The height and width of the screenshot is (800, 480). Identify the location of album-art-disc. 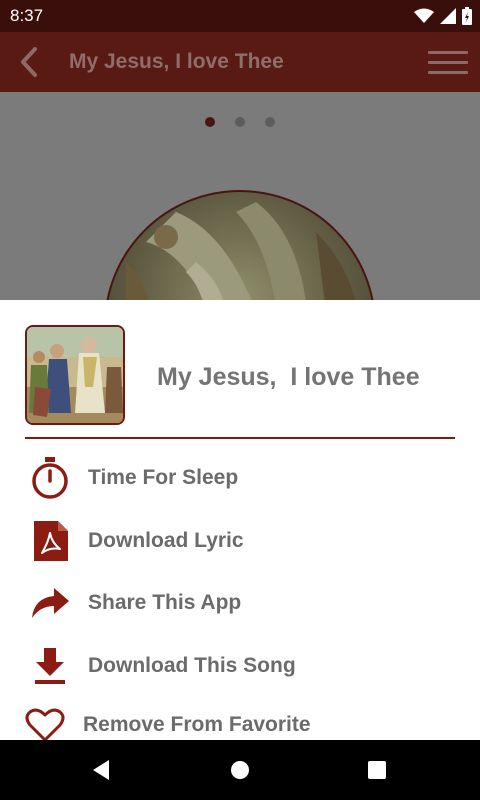
(240, 245).